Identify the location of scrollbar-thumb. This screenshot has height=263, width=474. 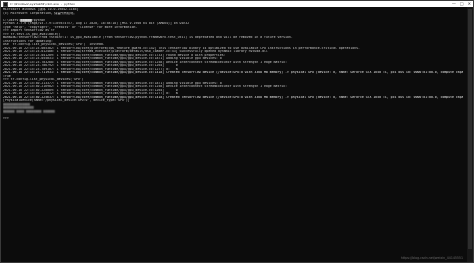
(470, 129).